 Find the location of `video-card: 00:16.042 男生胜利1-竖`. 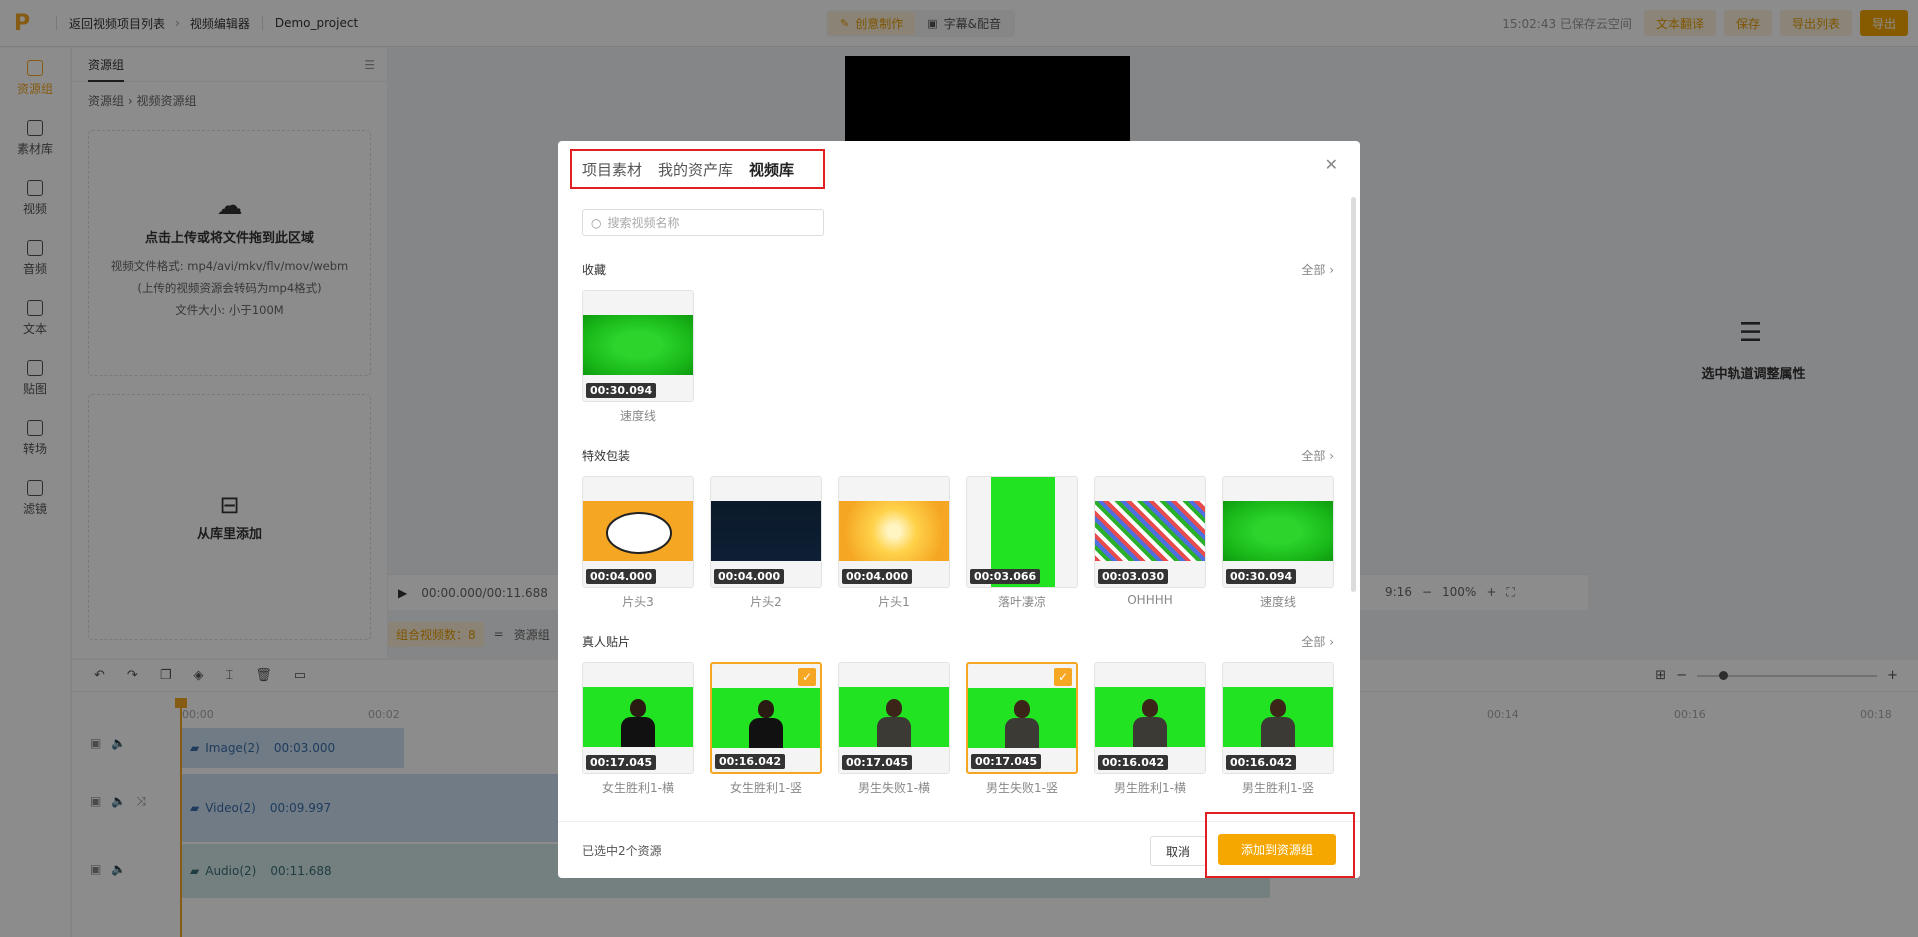

video-card: 00:16.042 男生胜利1-竖 is located at coordinates (1278, 729).